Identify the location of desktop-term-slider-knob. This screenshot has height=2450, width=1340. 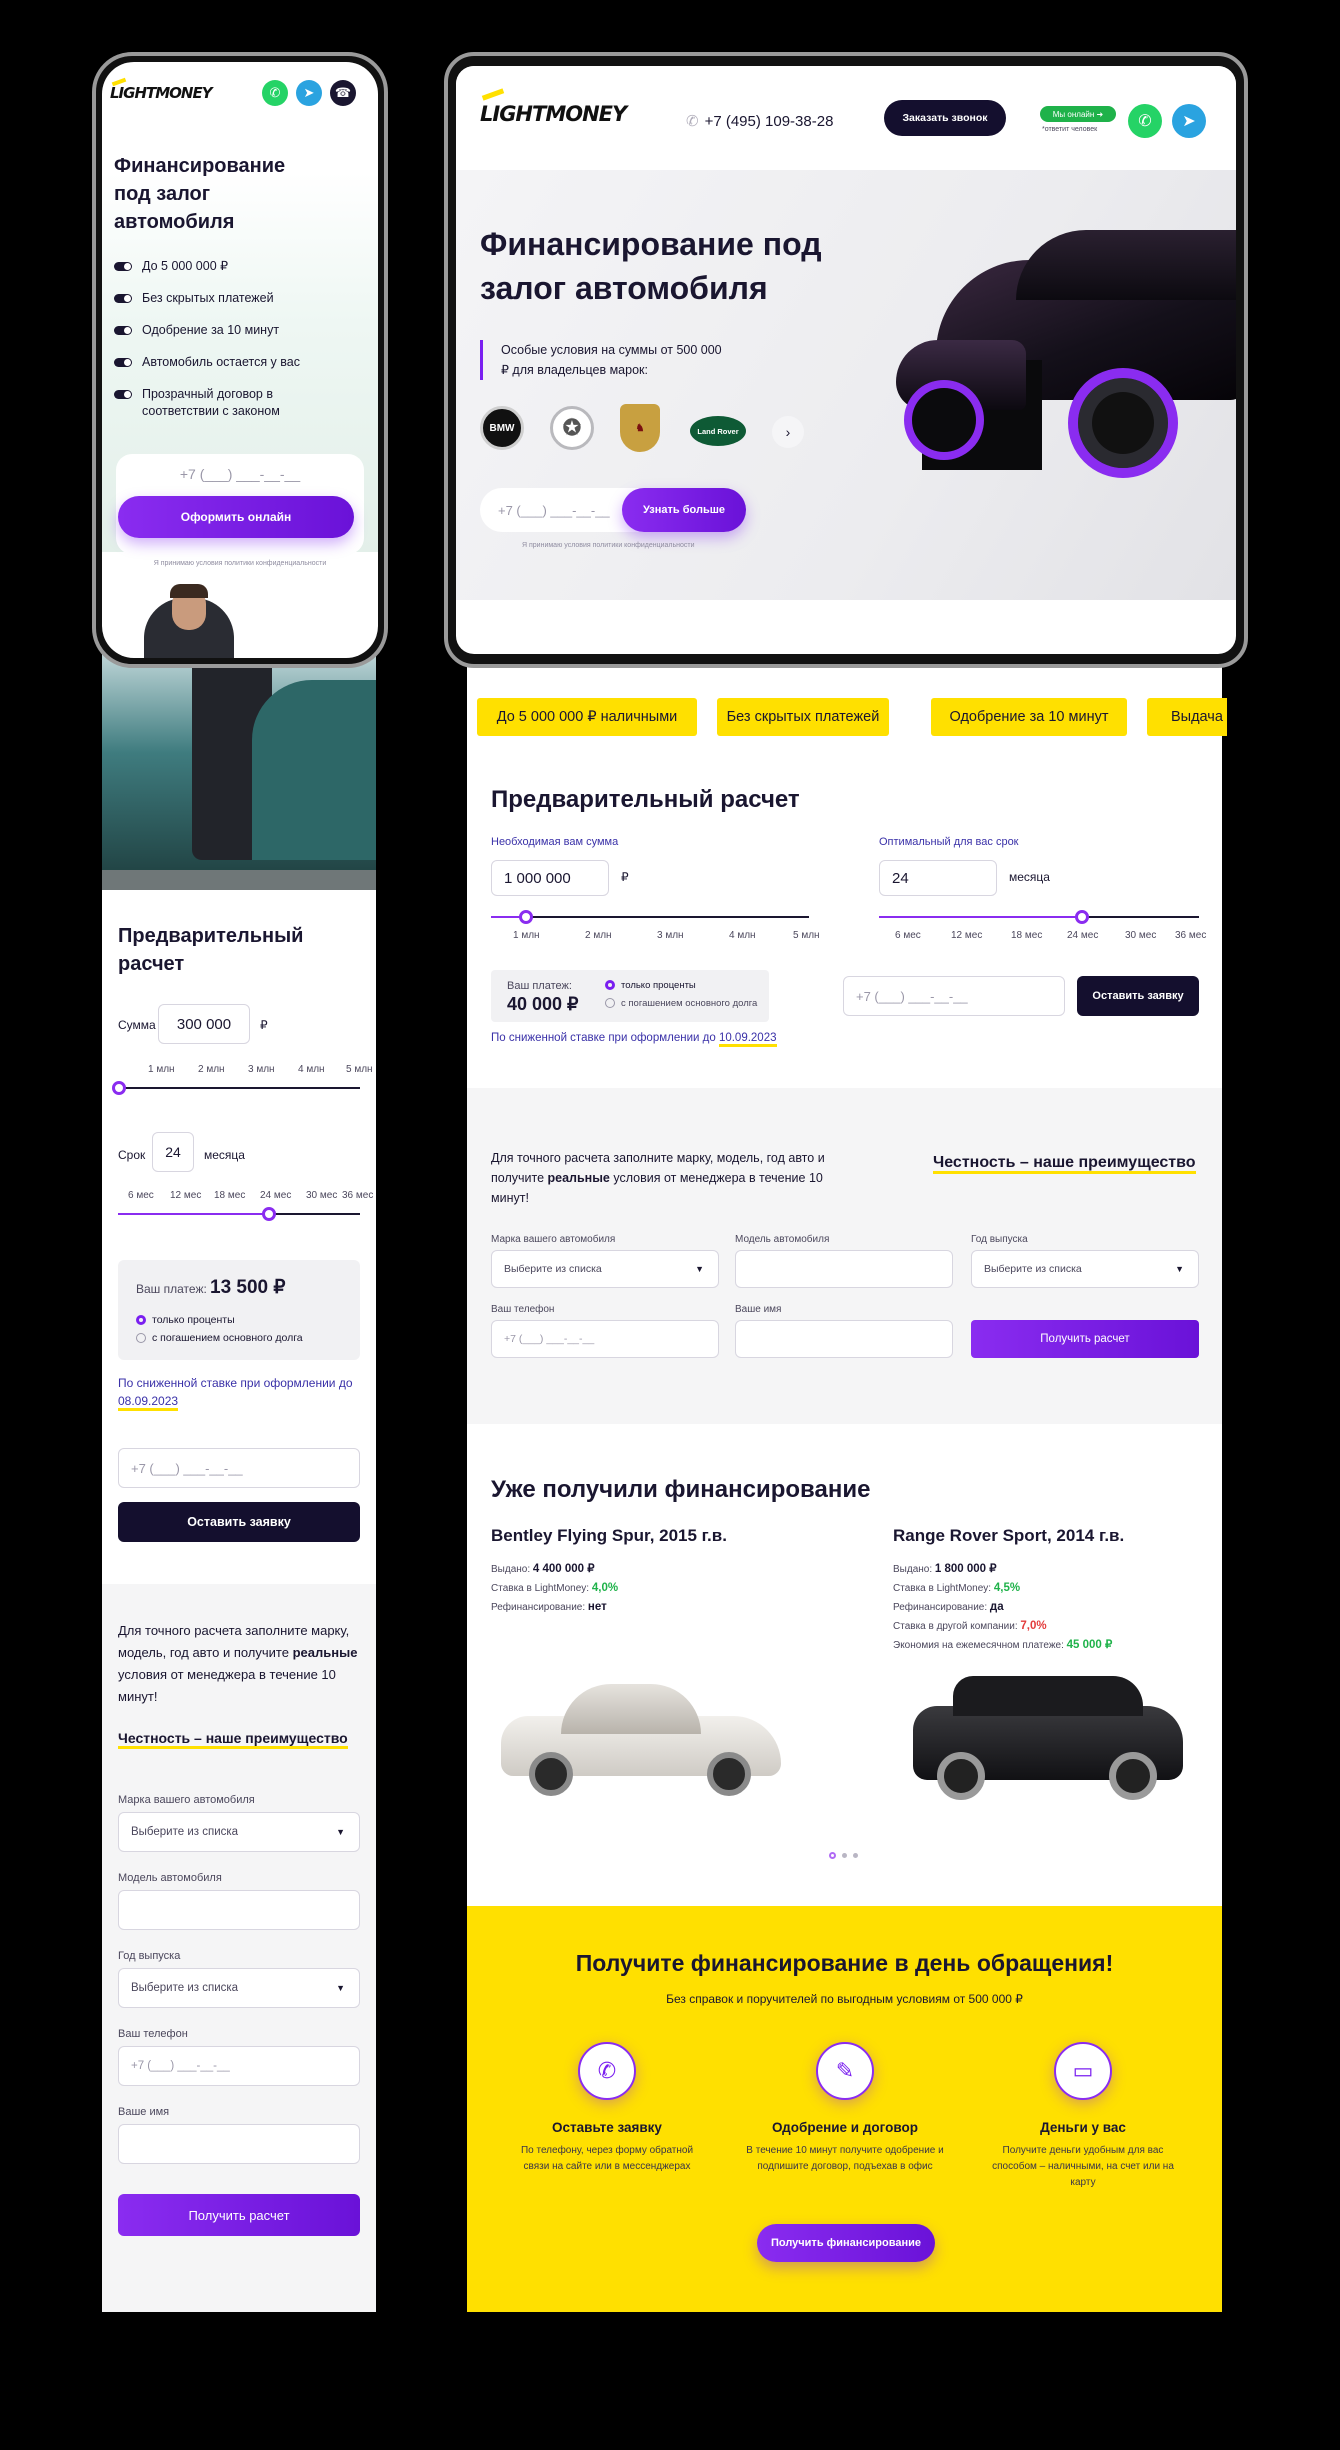
(1082, 917).